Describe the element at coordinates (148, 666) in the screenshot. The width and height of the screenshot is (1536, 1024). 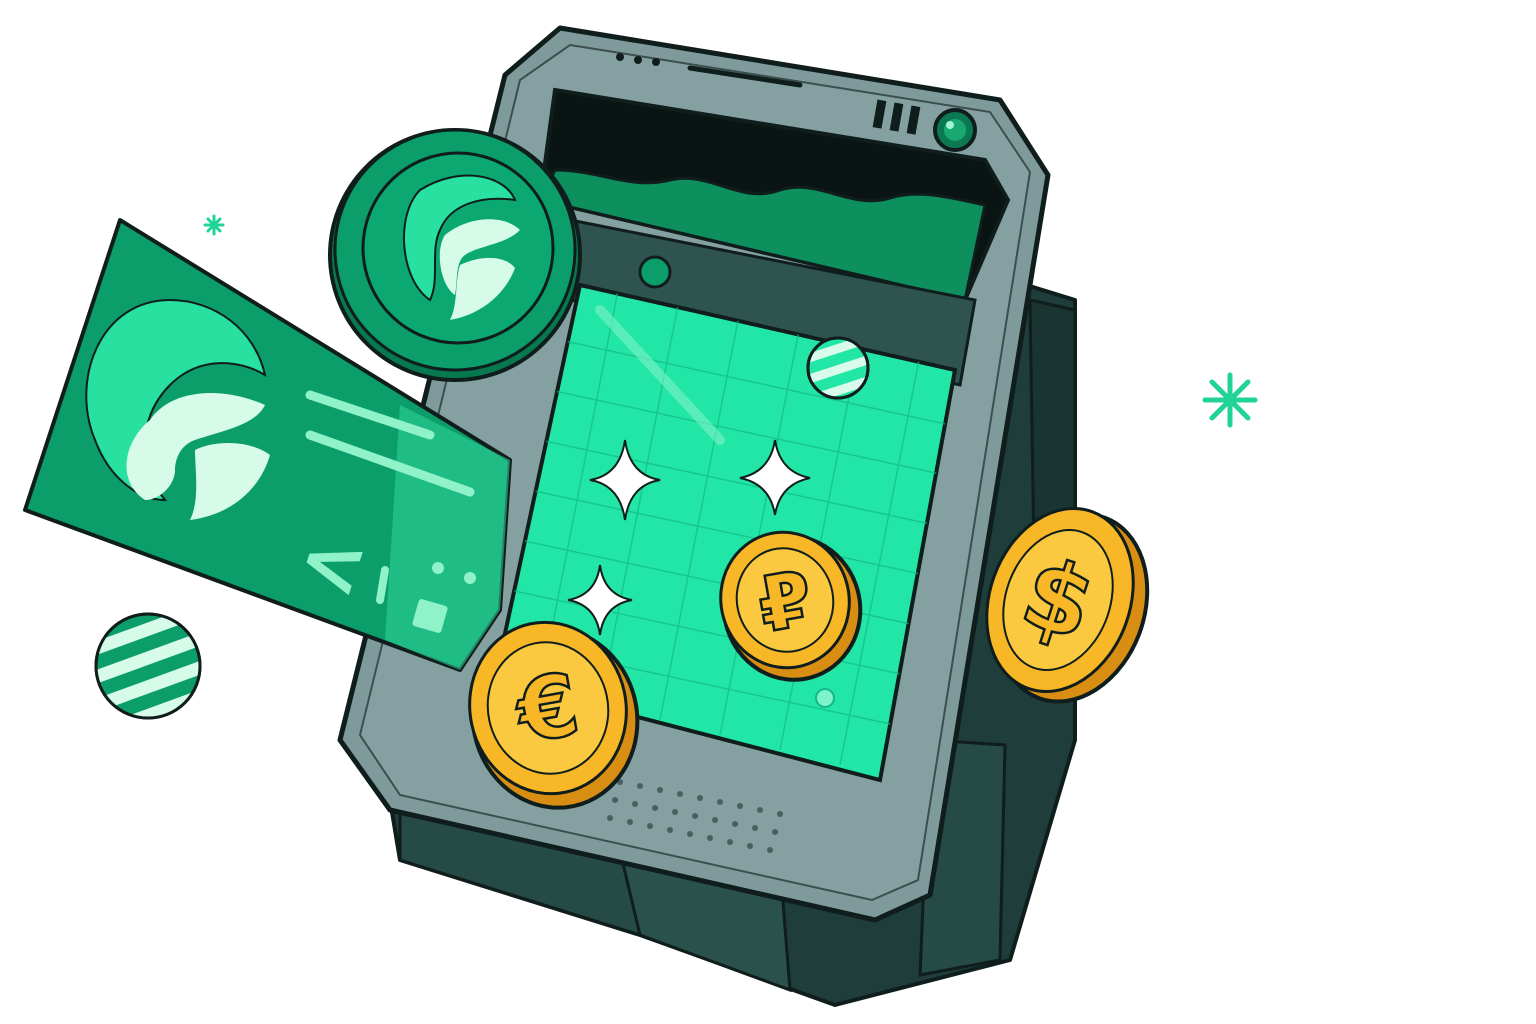
I see `striped-ball-icon` at that location.